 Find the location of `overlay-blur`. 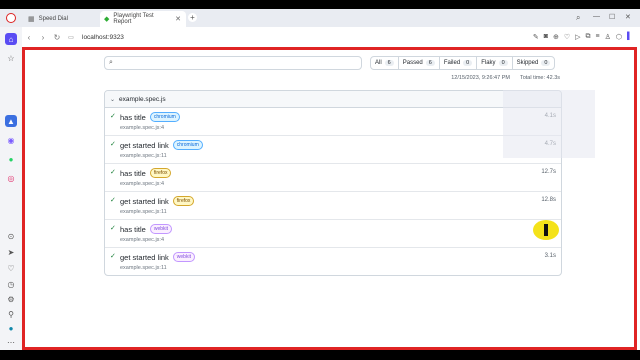

overlay-blur is located at coordinates (549, 124).